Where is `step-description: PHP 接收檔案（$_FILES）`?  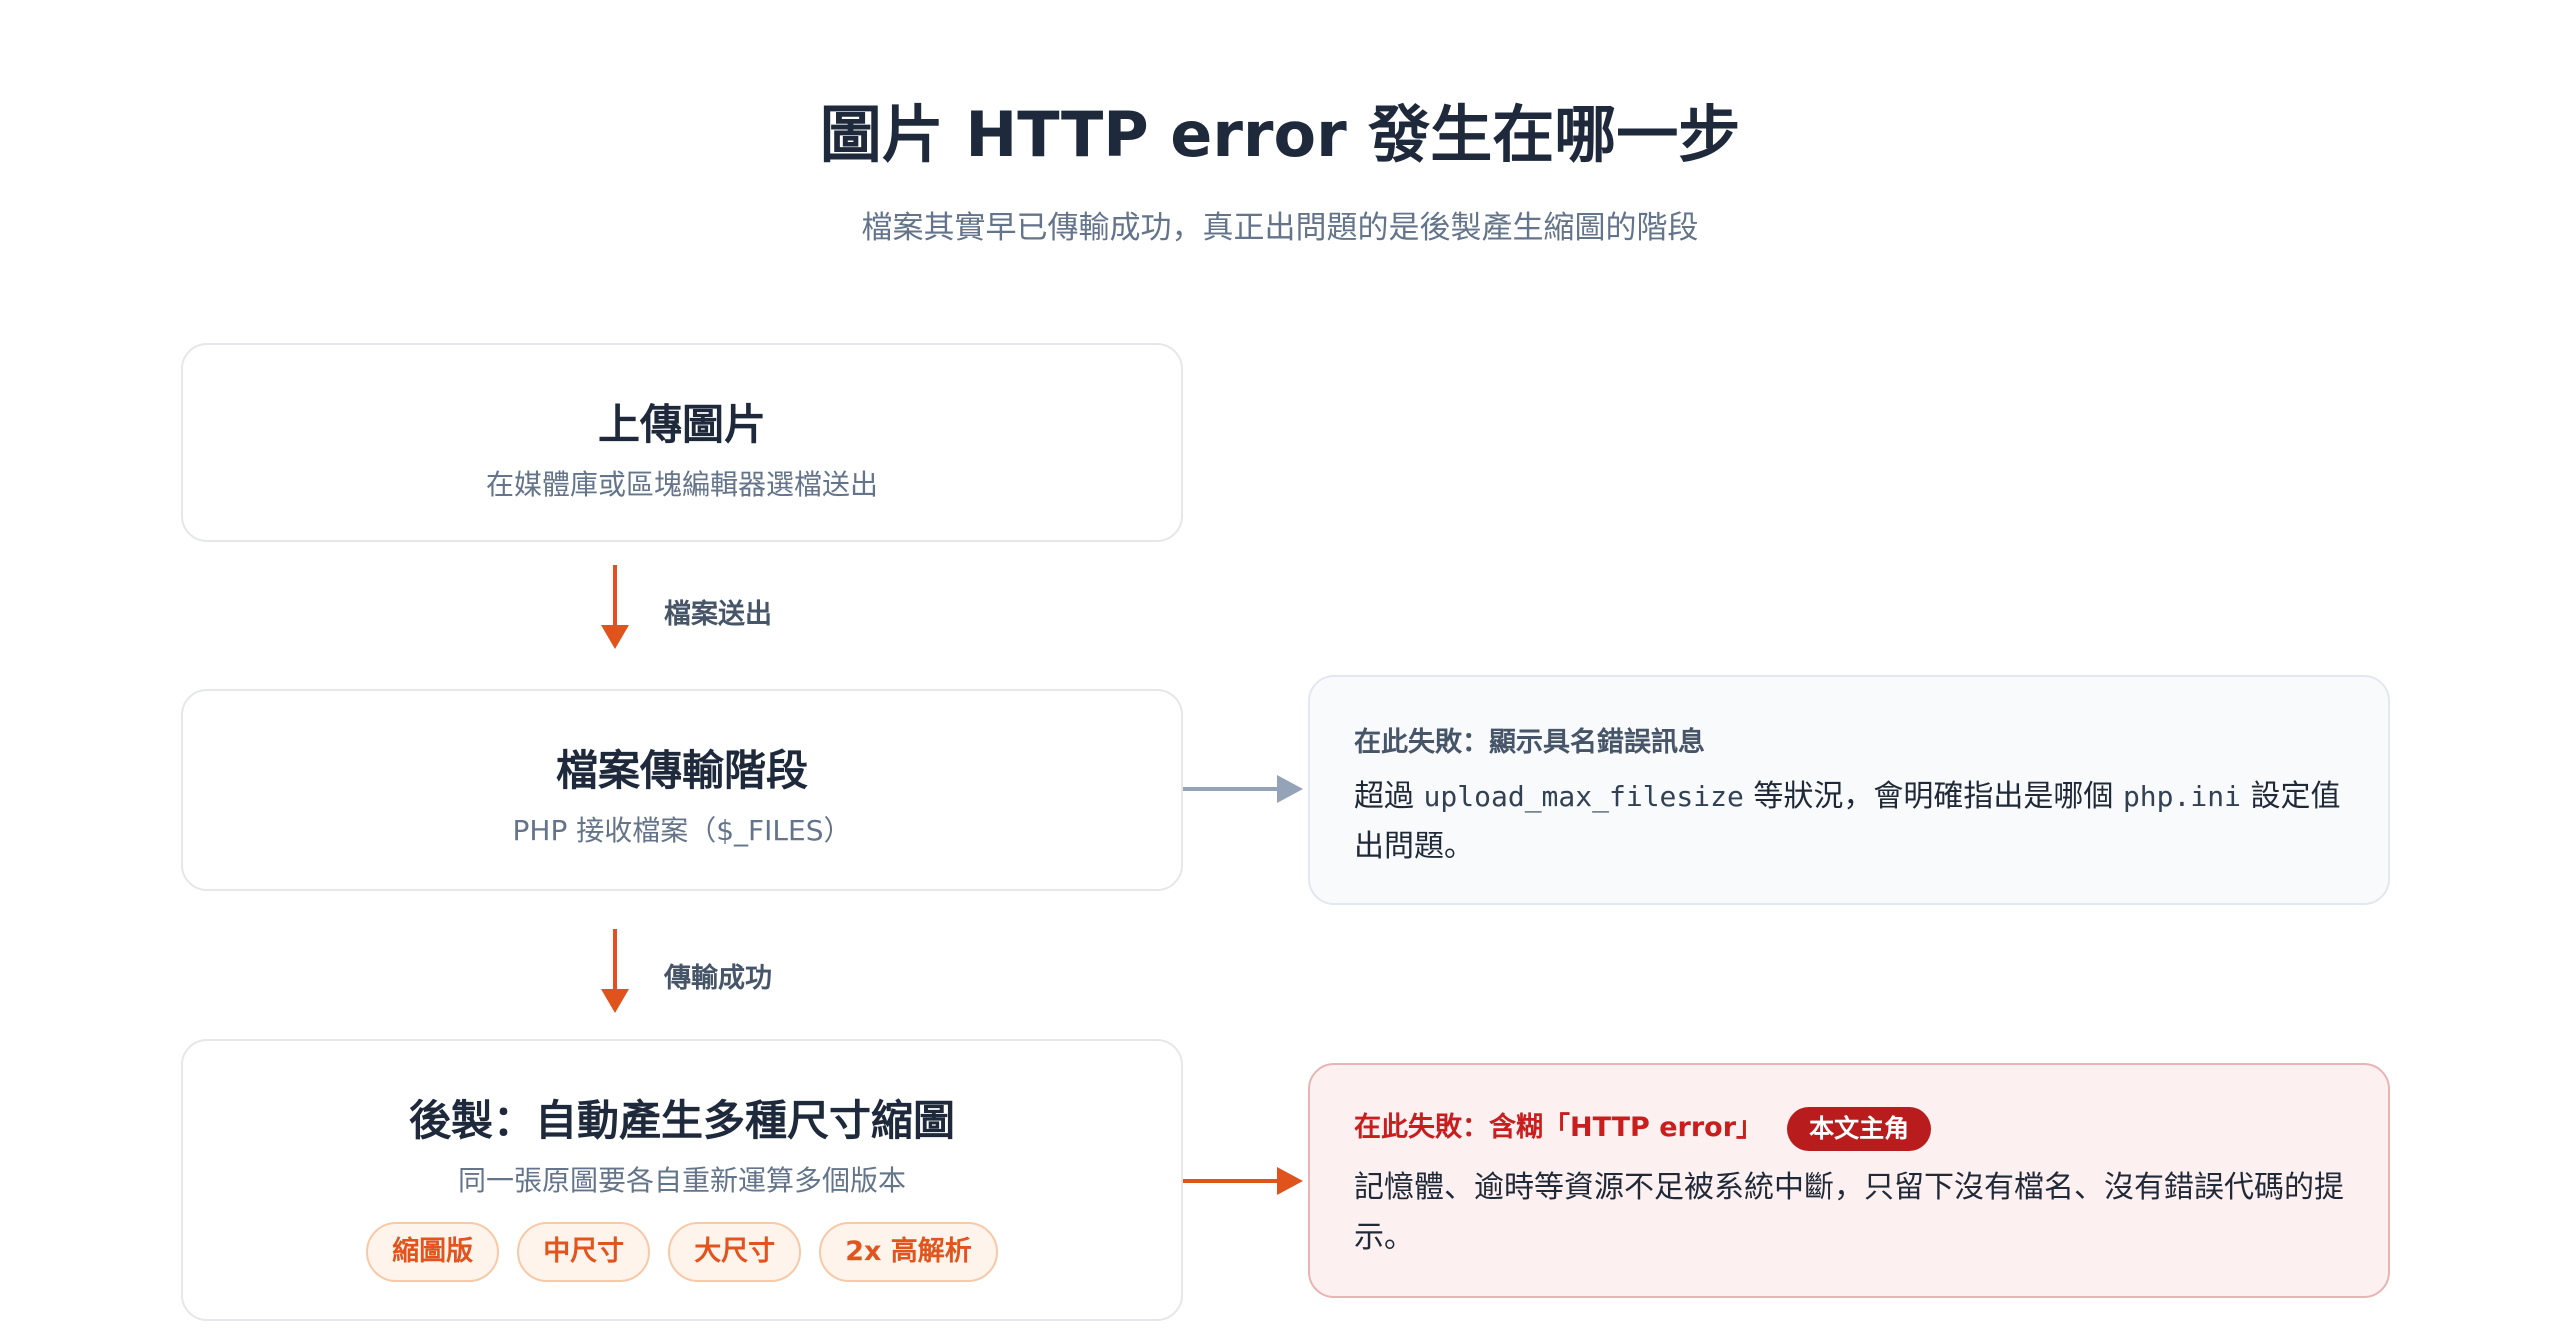
step-description: PHP 接收檔案（$_FILES） is located at coordinates (682, 830).